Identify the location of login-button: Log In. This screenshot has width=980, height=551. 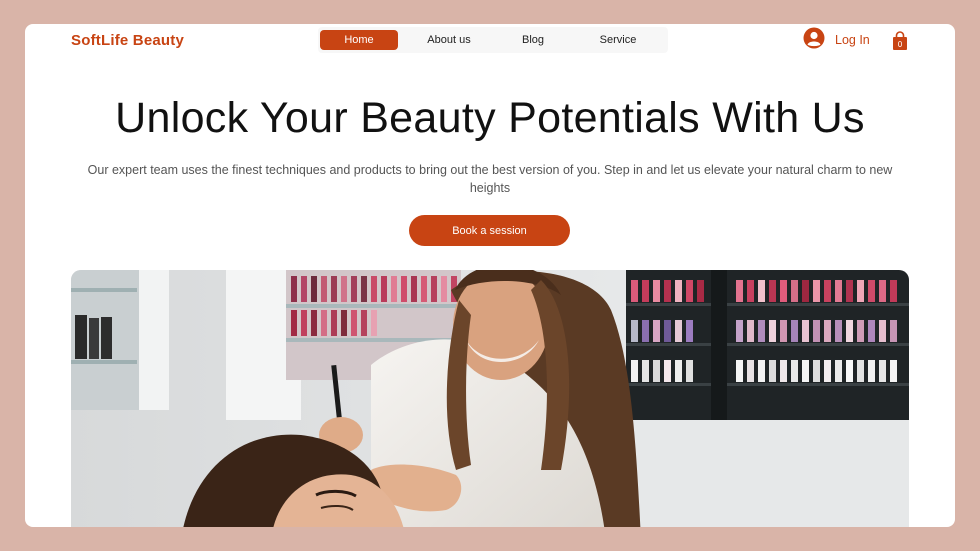
(836, 40).